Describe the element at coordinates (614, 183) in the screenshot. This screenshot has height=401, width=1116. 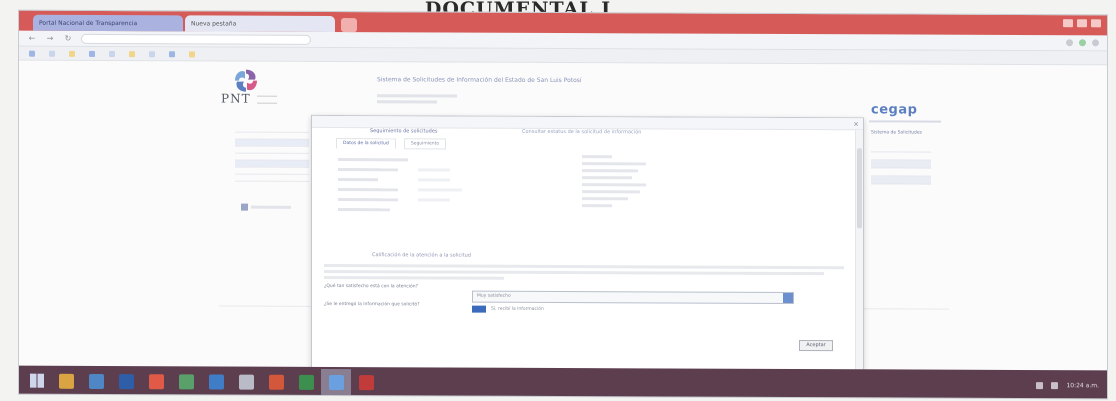
I see `modal-detail-list` at that location.